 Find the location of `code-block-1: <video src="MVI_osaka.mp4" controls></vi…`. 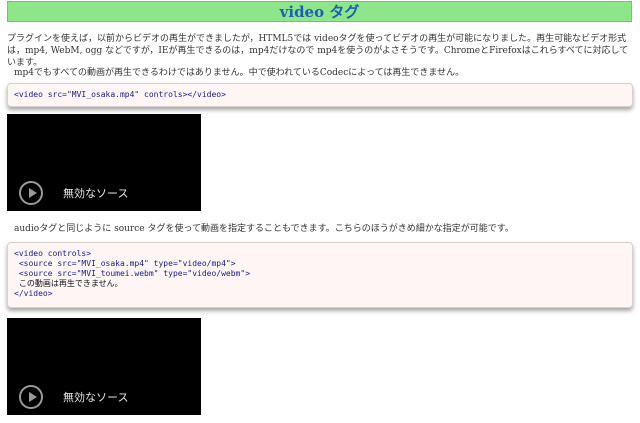

code-block-1: <video src="MVI_osaka.mp4" controls></vi… is located at coordinates (320, 95).